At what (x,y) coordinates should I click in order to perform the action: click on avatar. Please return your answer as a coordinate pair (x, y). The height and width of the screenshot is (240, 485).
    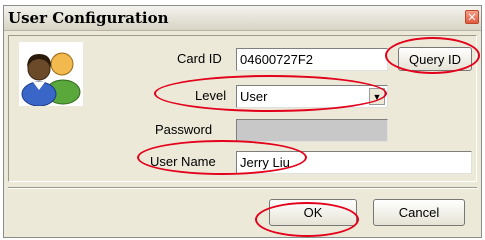
    Looking at the image, I should click on (51, 74).